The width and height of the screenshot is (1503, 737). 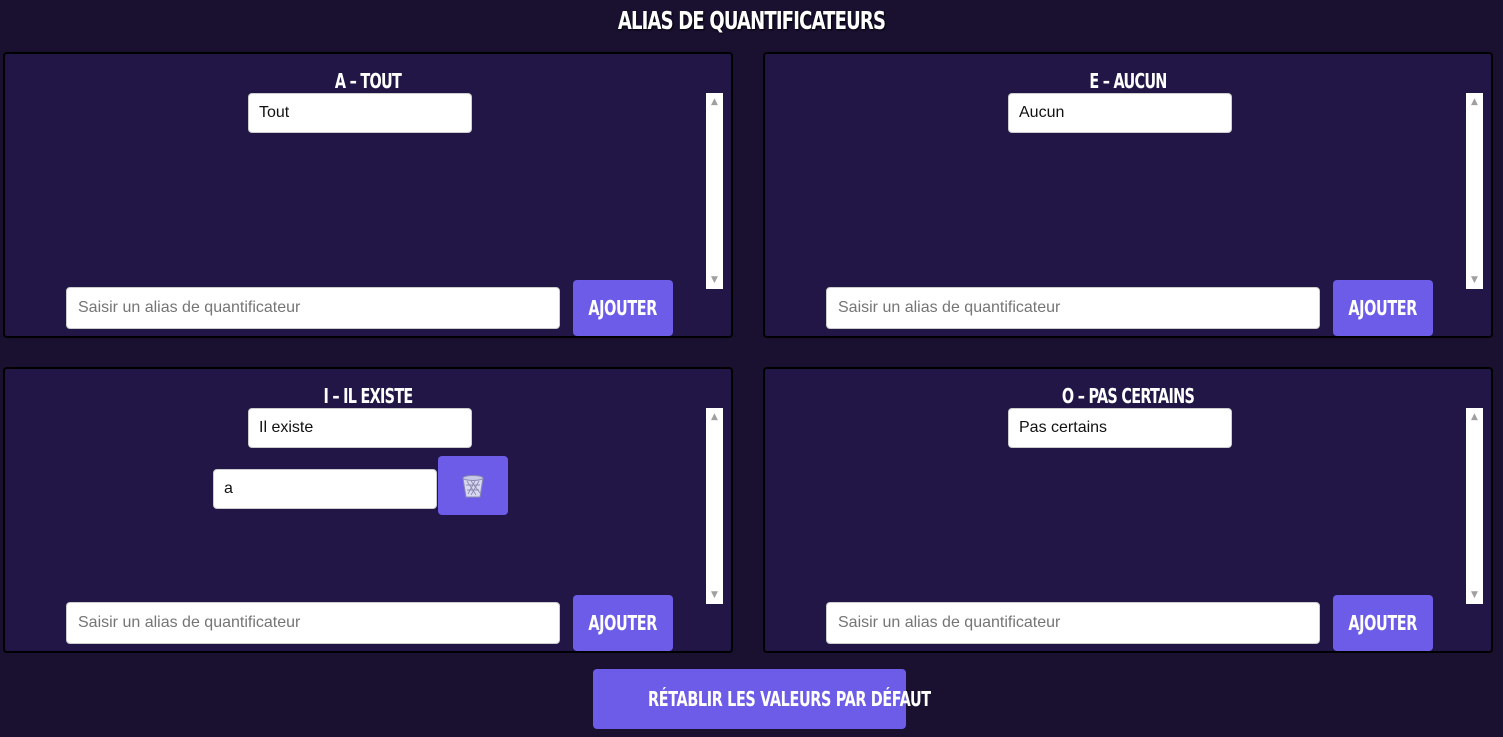 What do you see at coordinates (368, 81) in the screenshot?
I see `panel-title: A – TOUT` at bounding box center [368, 81].